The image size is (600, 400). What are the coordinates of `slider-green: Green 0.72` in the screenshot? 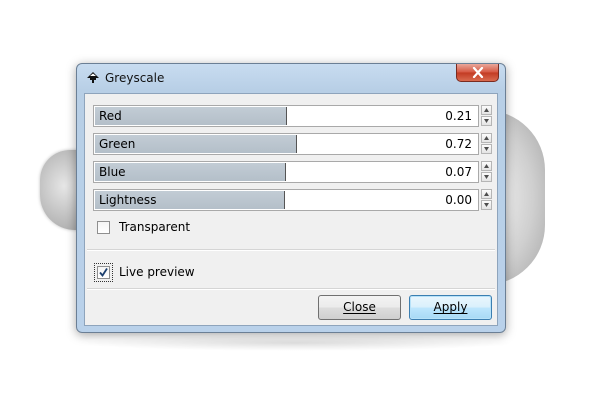 It's located at (286, 144).